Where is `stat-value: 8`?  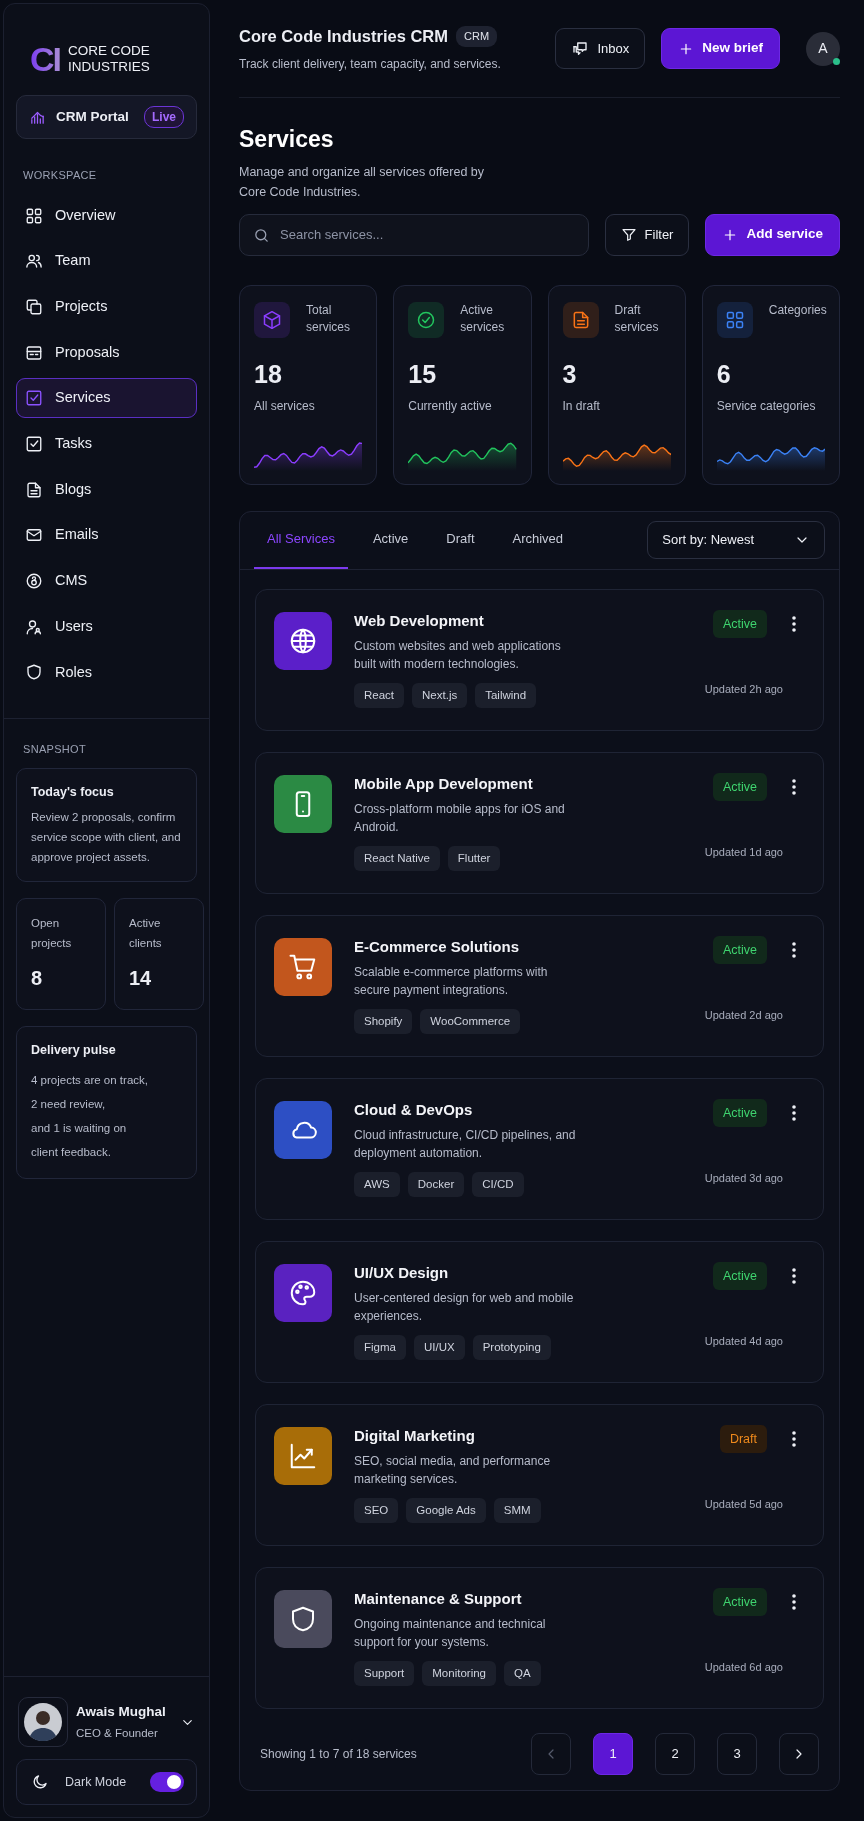 stat-value: 8 is located at coordinates (37, 979).